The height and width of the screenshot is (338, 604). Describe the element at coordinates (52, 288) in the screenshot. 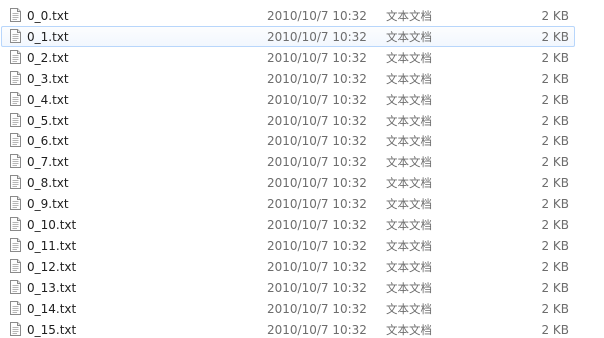

I see `file-name: 0_13.txt` at that location.